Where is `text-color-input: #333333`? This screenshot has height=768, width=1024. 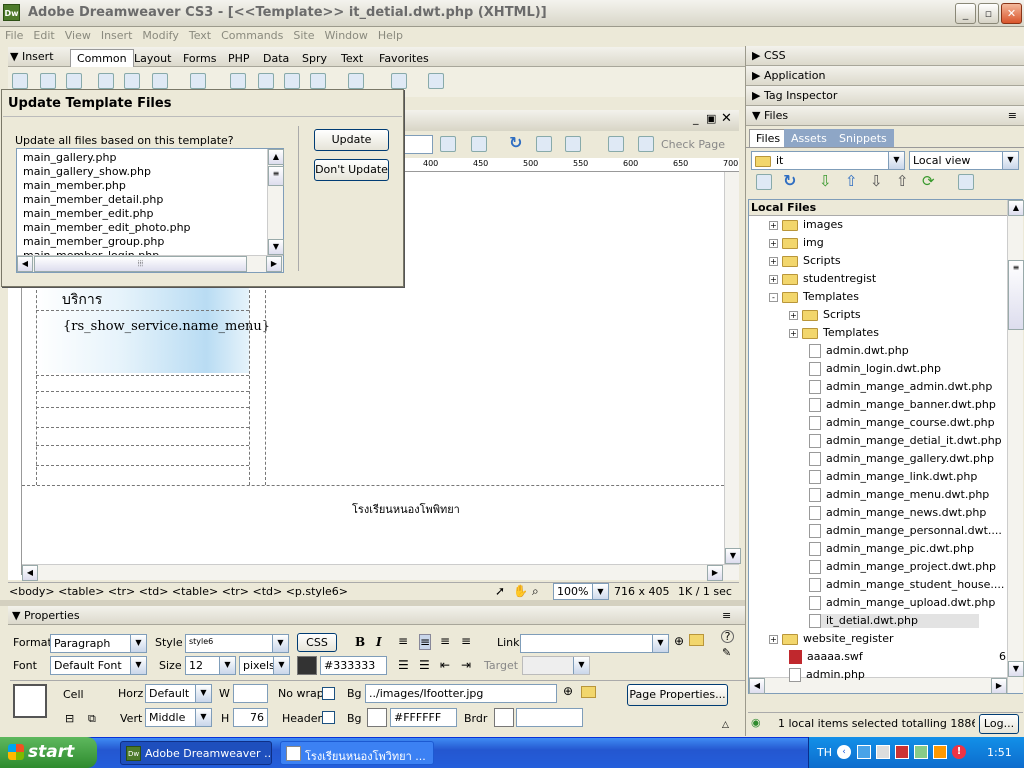
text-color-input: #333333 is located at coordinates (353, 665).